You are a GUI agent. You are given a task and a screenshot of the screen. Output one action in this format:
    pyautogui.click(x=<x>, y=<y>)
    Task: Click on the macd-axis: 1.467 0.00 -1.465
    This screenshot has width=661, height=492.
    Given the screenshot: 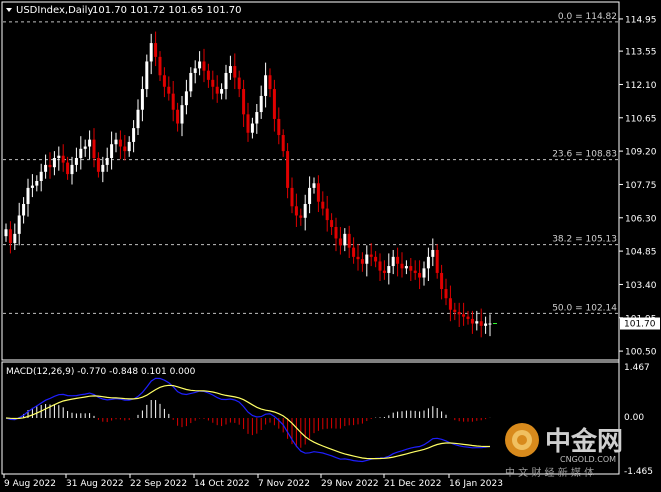 What is the action you would take?
    pyautogui.click(x=638, y=420)
    